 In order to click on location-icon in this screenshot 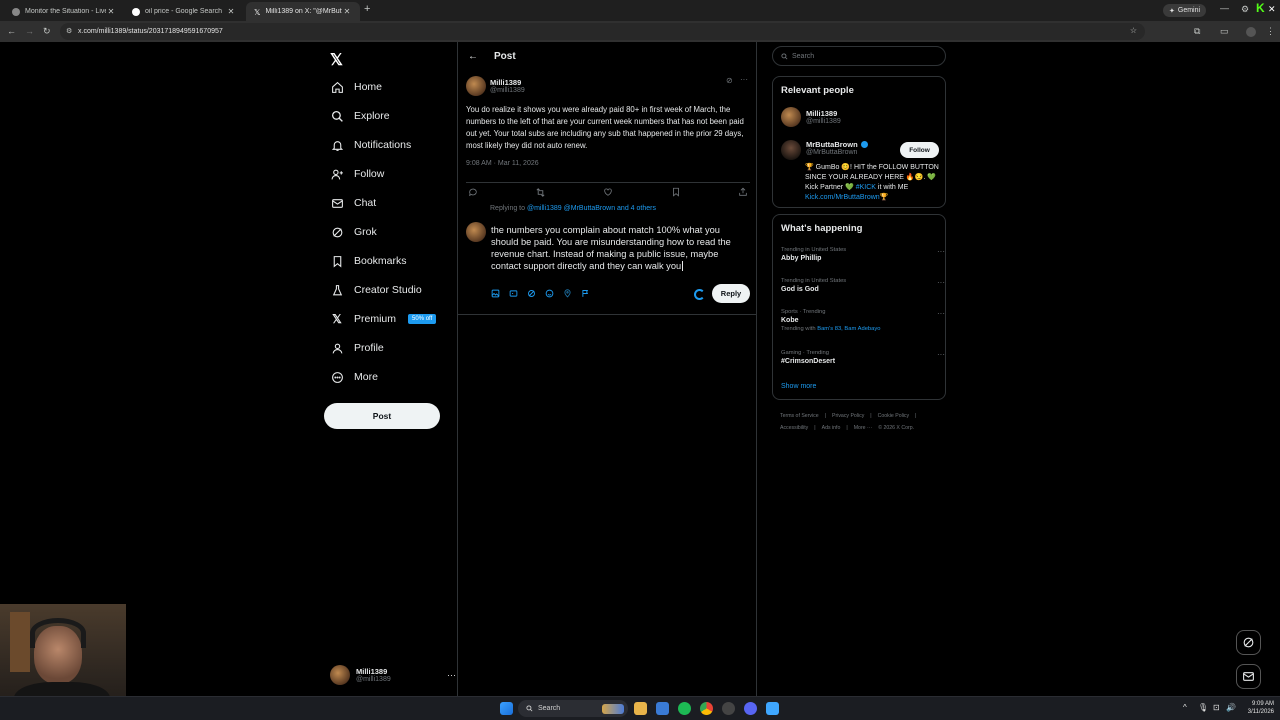, I will do `click(567, 293)`.